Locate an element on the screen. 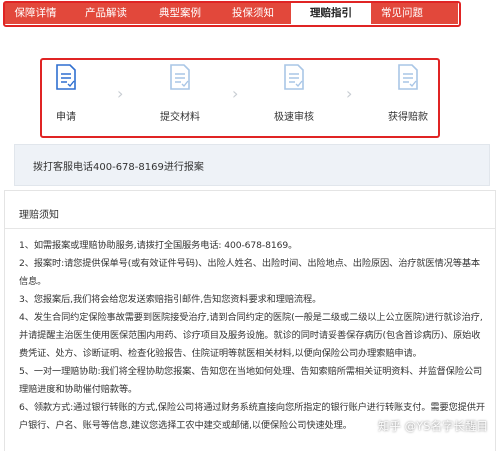 The image size is (500, 451). phone-notice: 拨打客服电话400-678-8169进行报案 is located at coordinates (118, 167).